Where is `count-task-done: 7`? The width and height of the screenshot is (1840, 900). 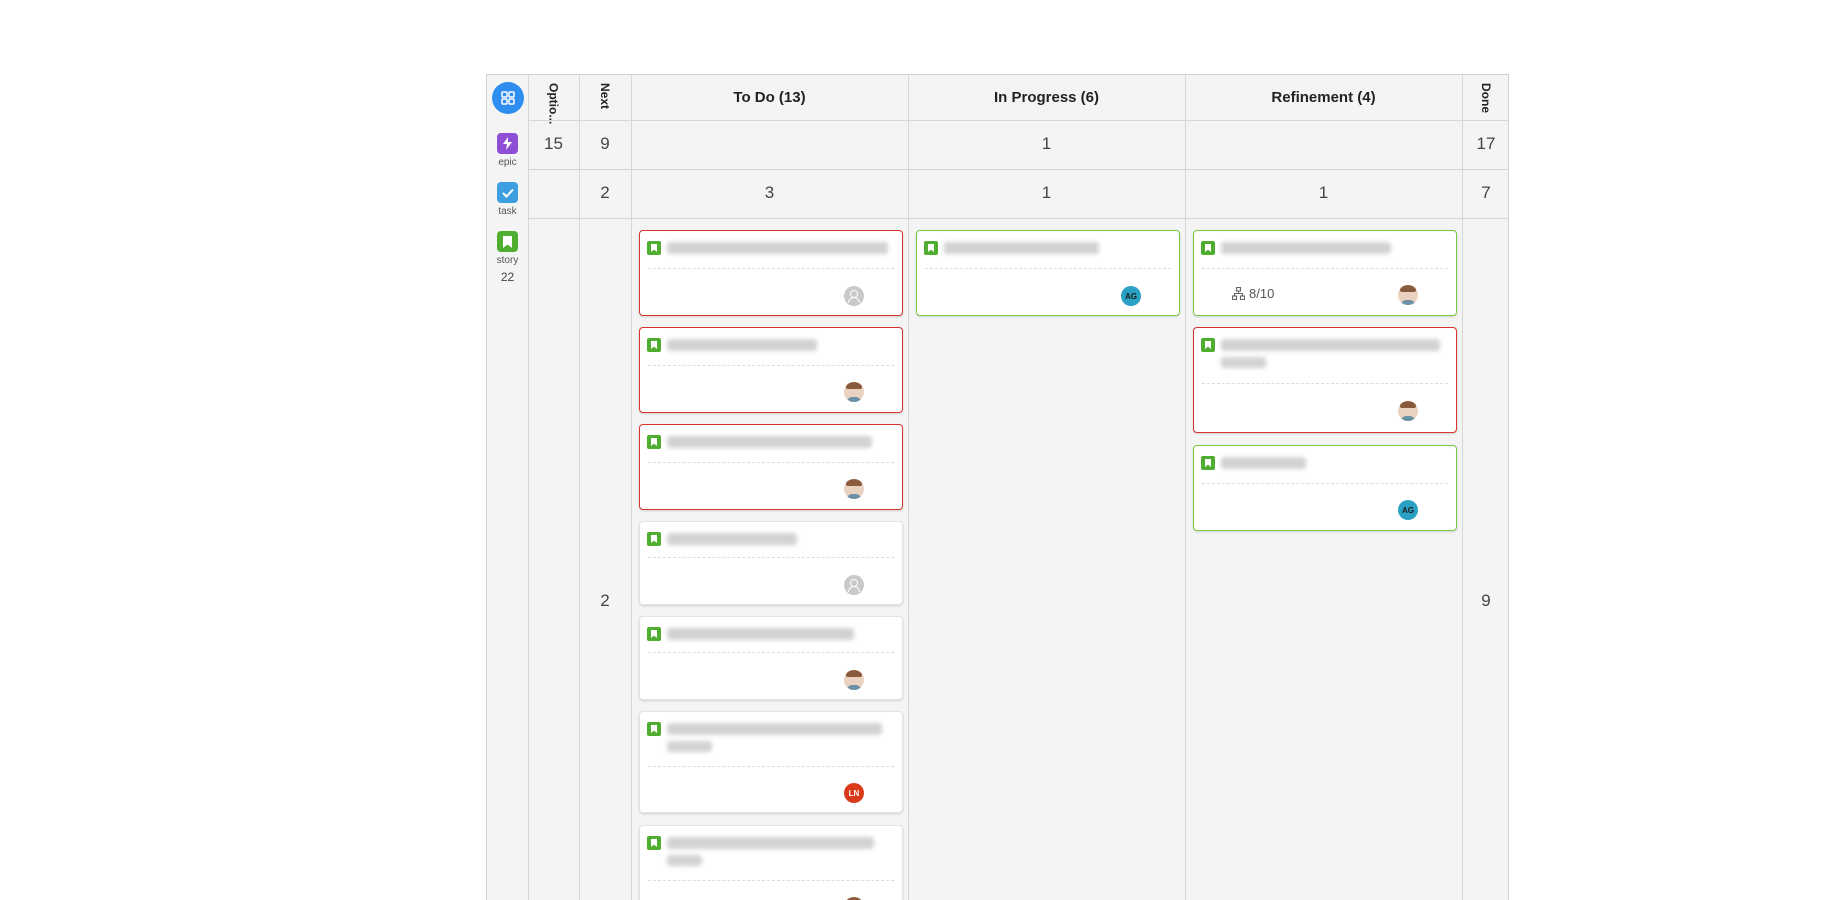
count-task-done: 7 is located at coordinates (1485, 193).